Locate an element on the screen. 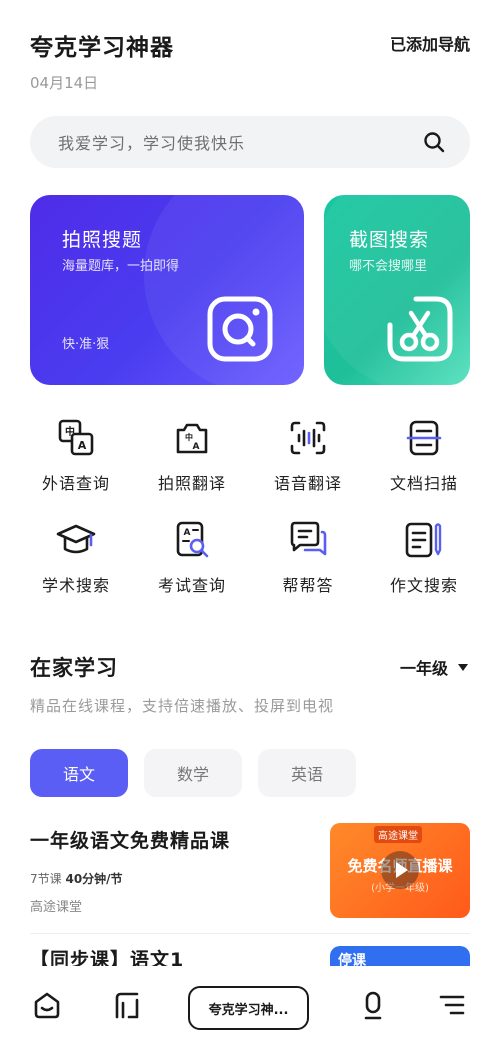  tab-chinese: 语文 is located at coordinates (79, 773).